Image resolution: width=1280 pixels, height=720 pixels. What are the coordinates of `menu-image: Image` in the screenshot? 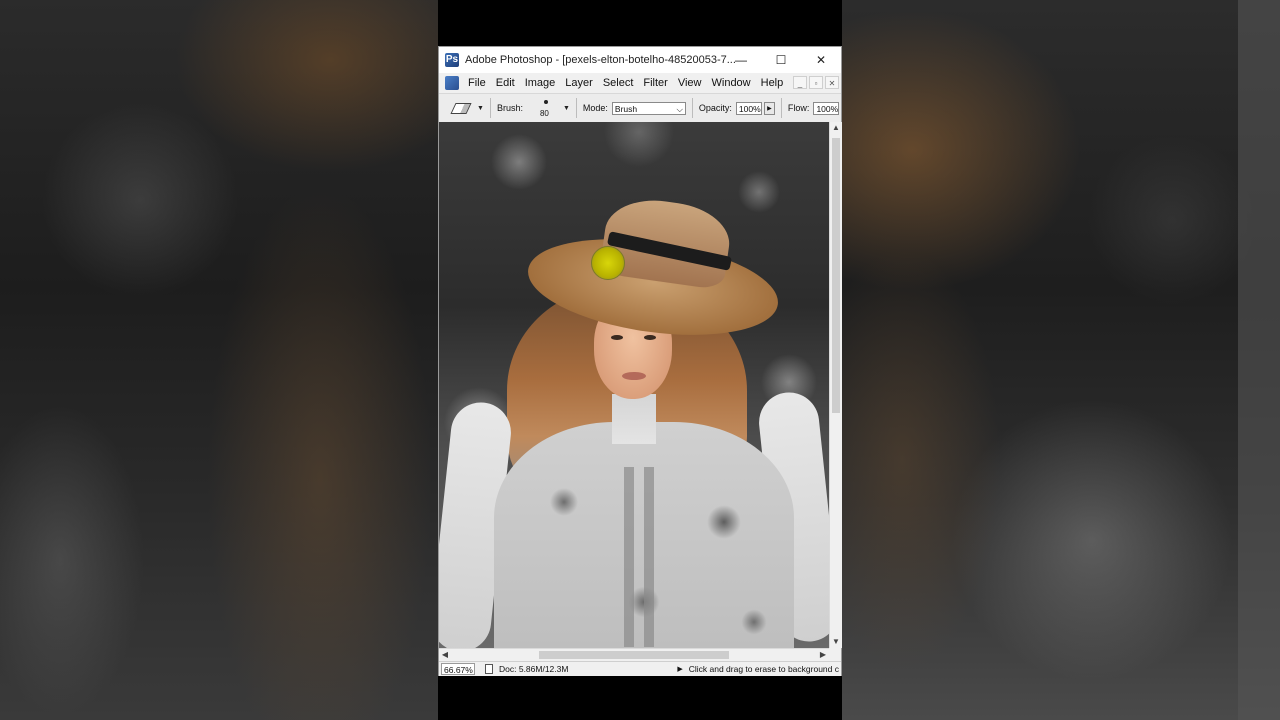 It's located at (540, 83).